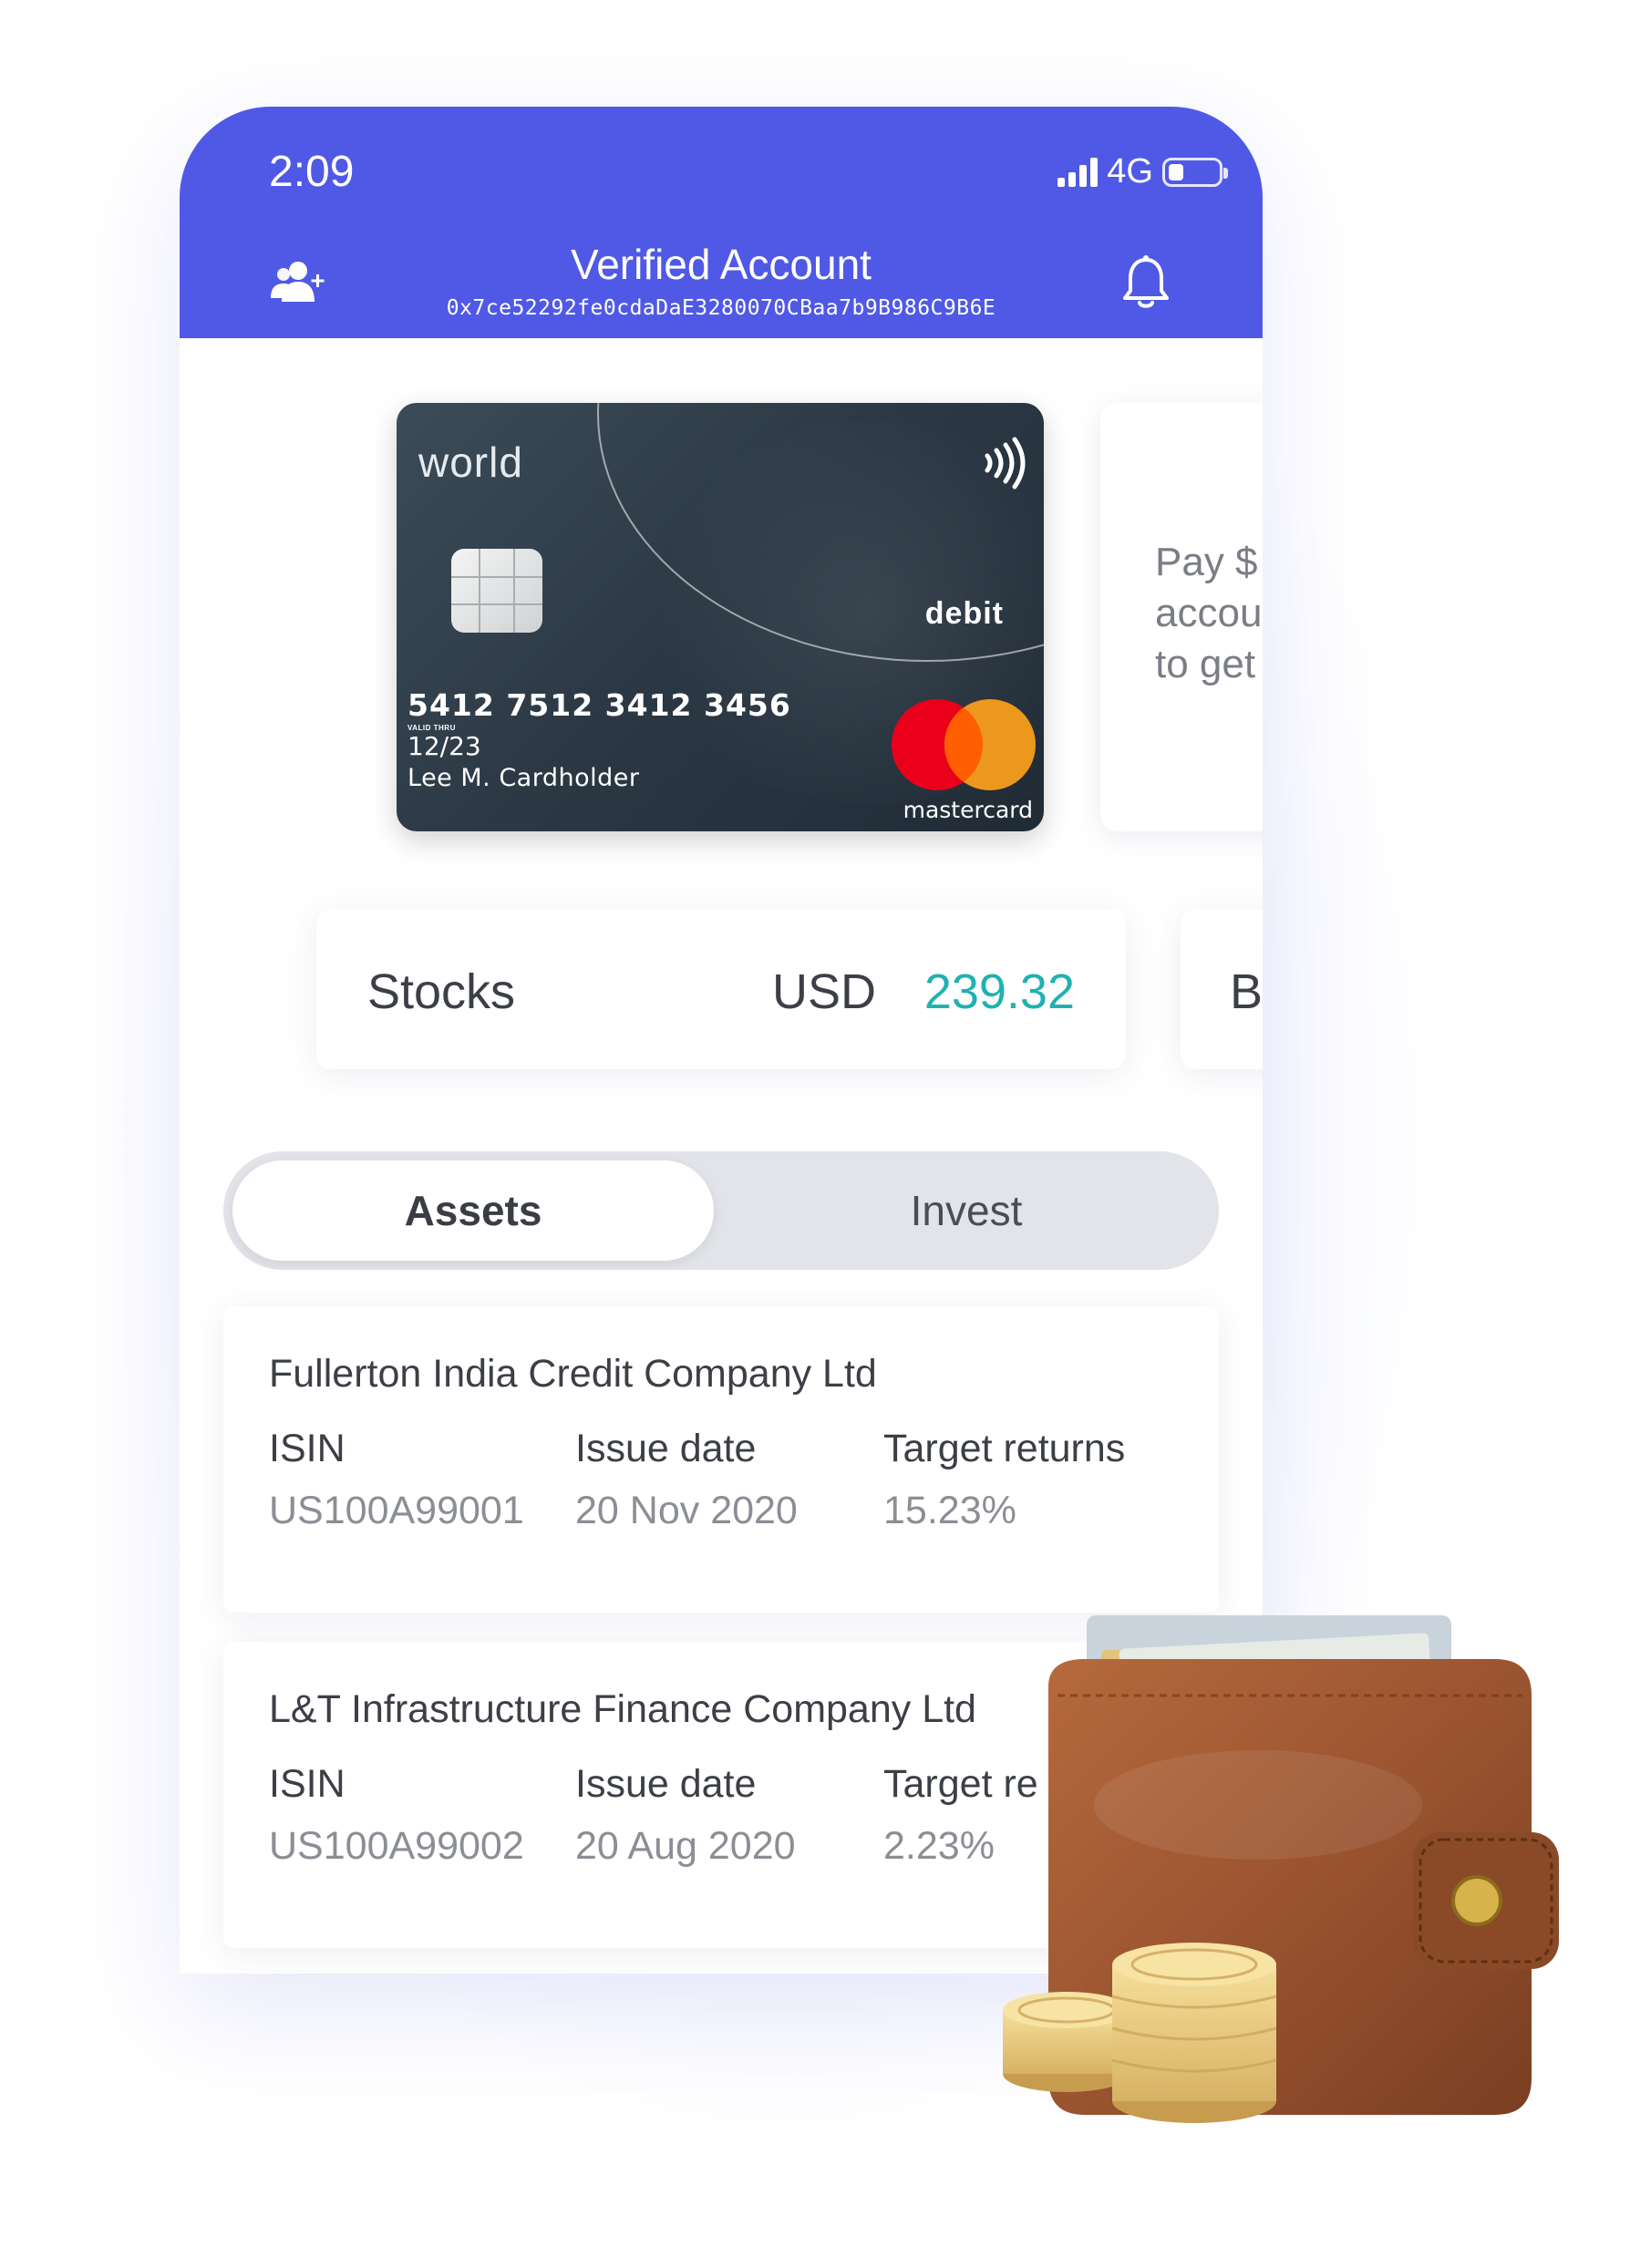 Image resolution: width=1630 pixels, height=2268 pixels. Describe the element at coordinates (471, 462) in the screenshot. I see `card-brand: world` at that location.